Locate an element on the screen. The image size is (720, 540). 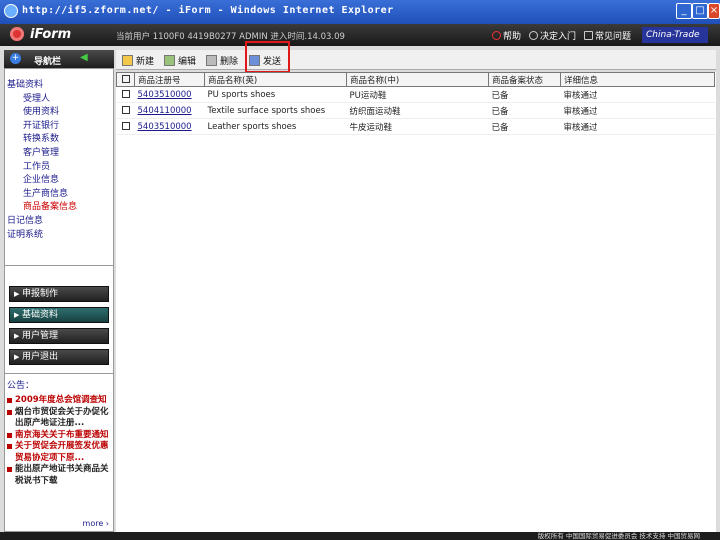
cell-name-cn: 纺织面运动鞋 is located at coordinates (417, 110).